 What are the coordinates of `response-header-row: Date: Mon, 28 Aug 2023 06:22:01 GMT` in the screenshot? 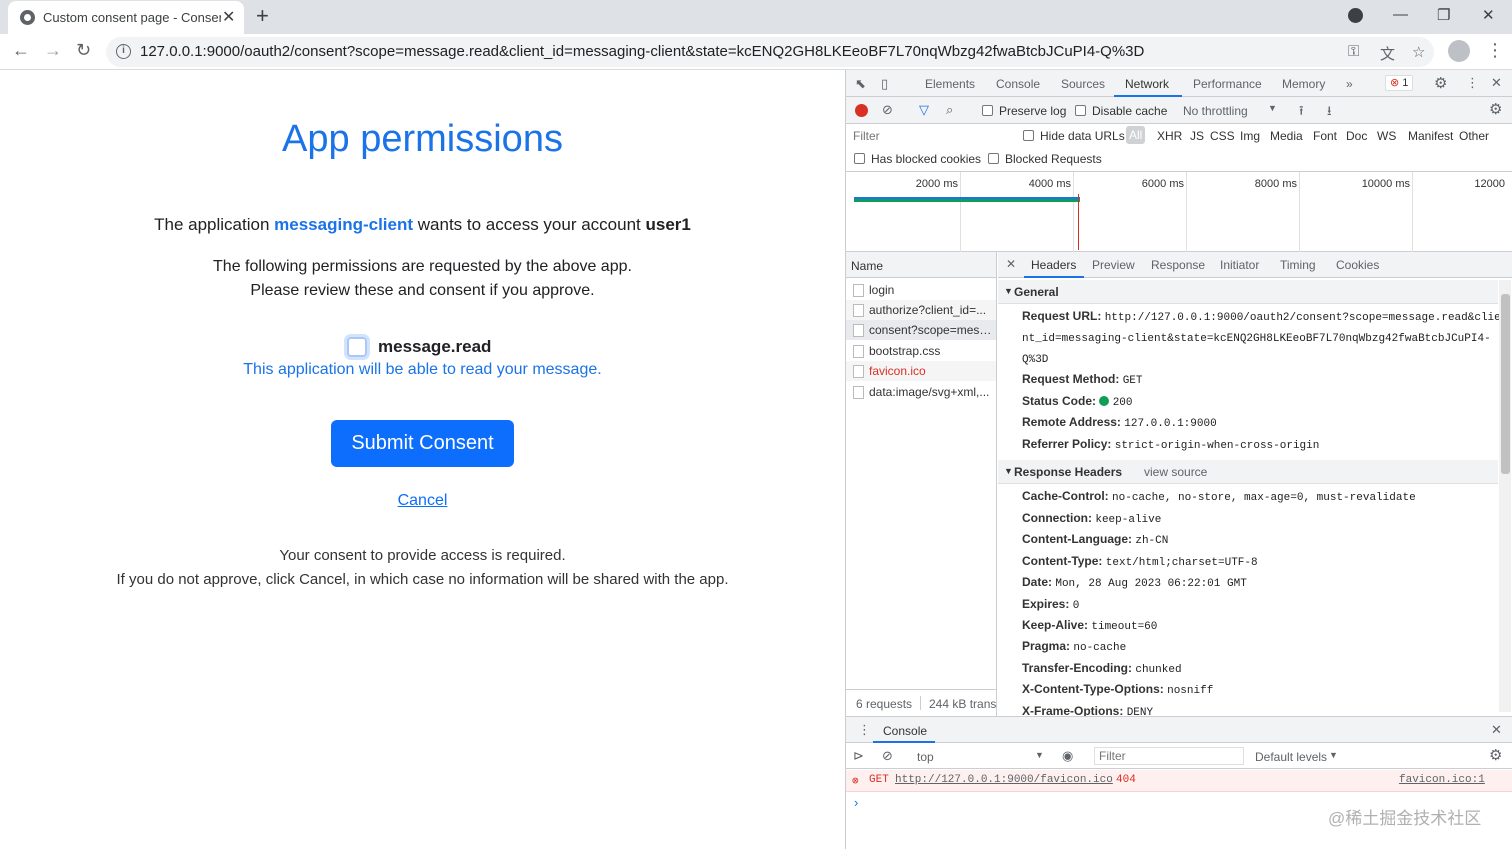 It's located at (1134, 582).